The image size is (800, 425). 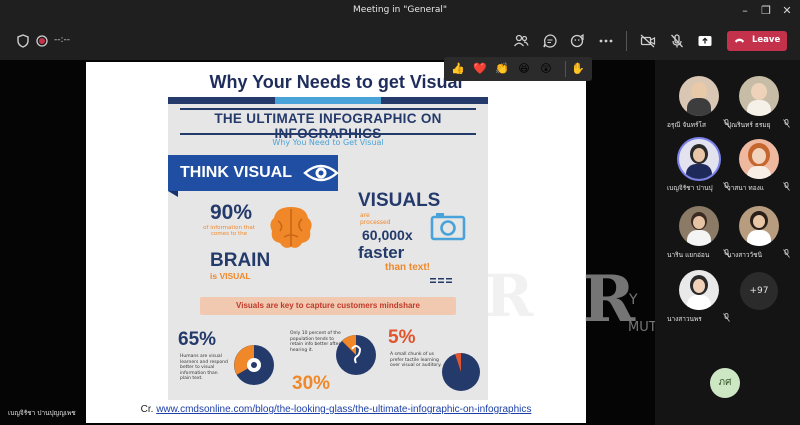 I want to click on more-icon, so click(x=606, y=41).